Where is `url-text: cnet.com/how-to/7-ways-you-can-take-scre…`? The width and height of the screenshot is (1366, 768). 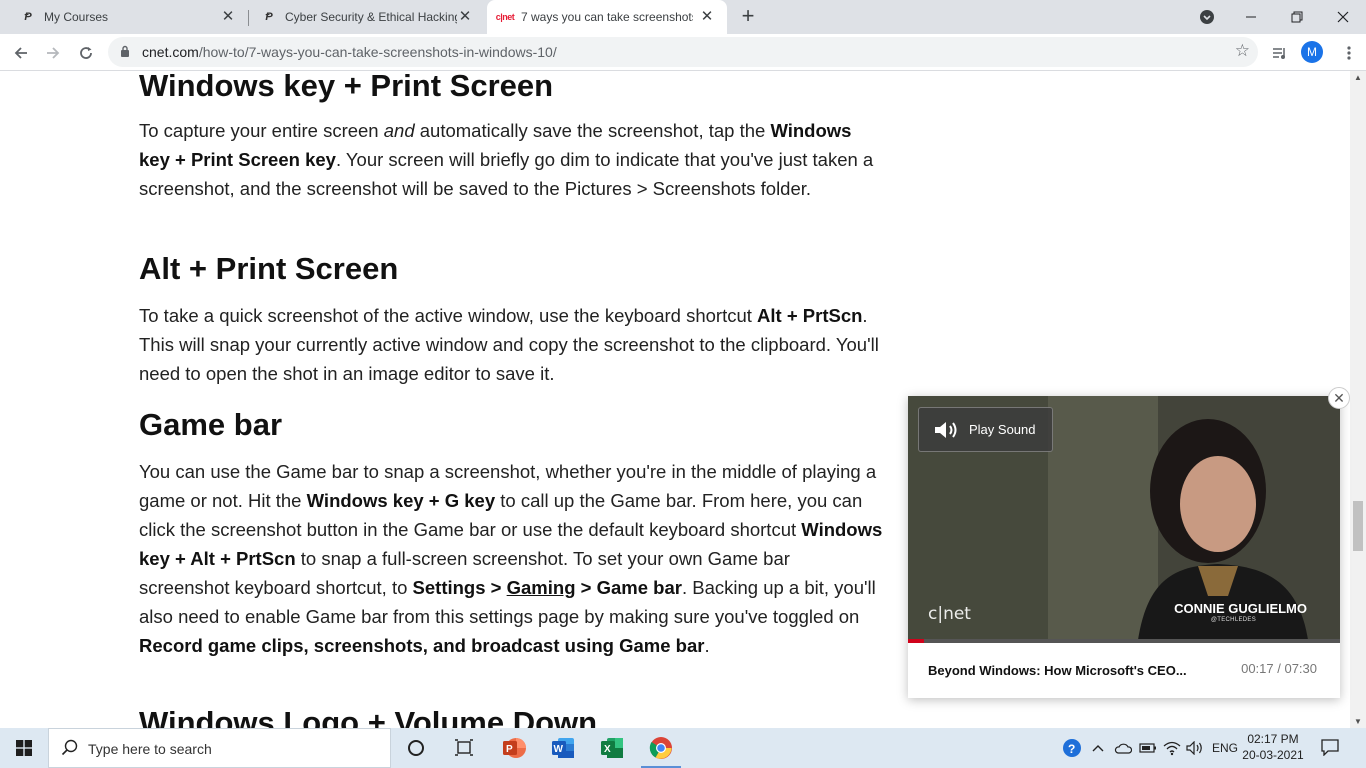
url-text: cnet.com/how-to/7-ways-you-can-take-scre… is located at coordinates (349, 52).